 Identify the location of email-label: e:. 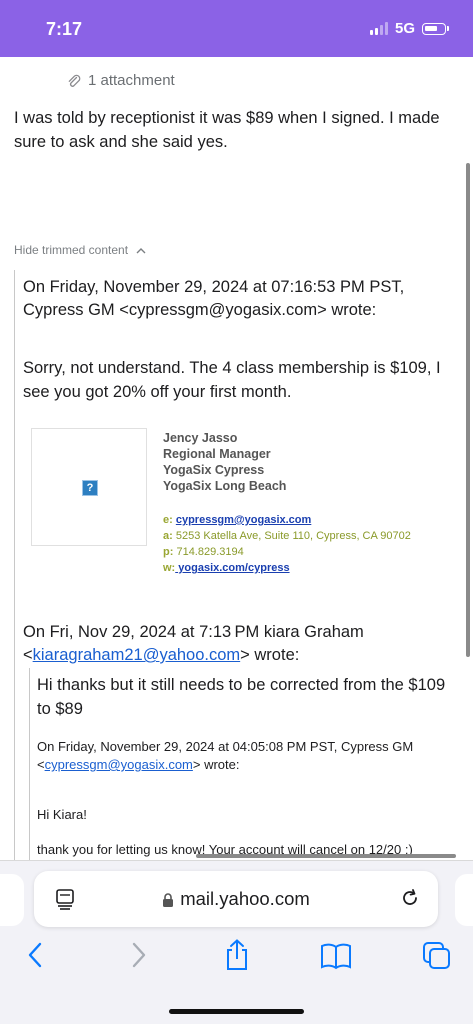
(168, 520).